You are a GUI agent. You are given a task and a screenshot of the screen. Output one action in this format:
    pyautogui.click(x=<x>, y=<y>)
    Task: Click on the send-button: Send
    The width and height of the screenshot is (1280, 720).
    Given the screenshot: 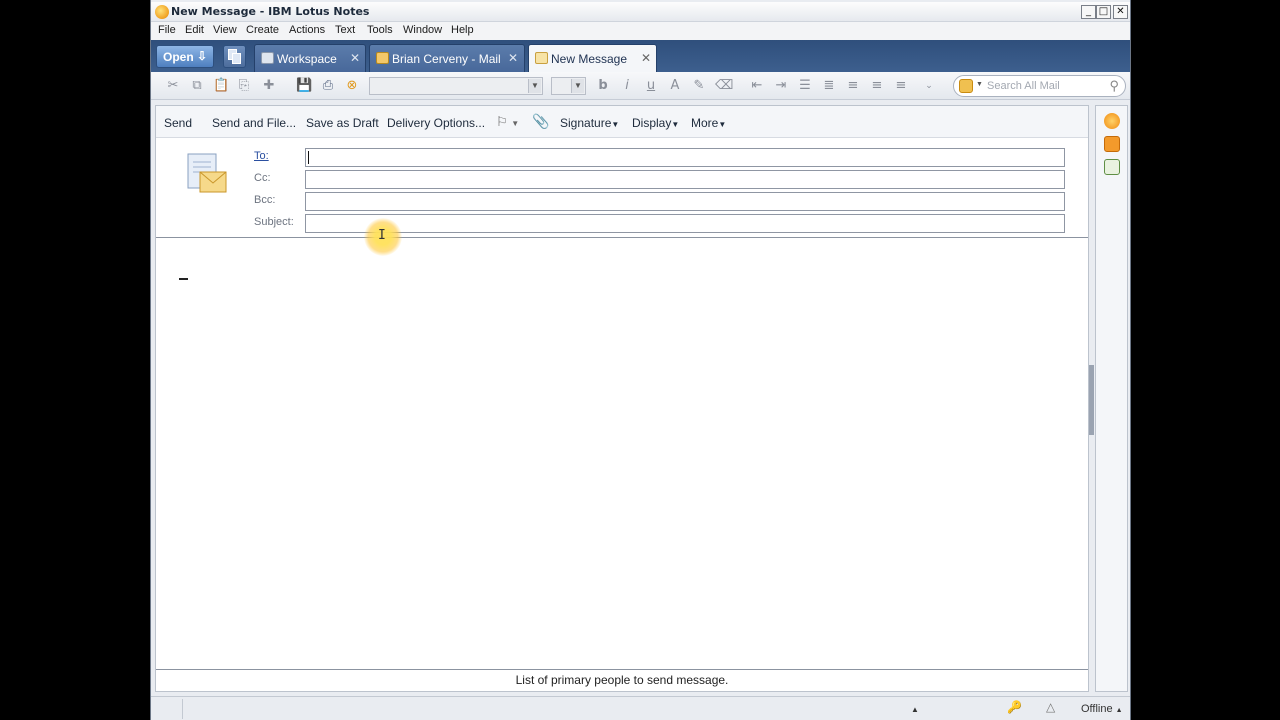 What is the action you would take?
    pyautogui.click(x=178, y=123)
    